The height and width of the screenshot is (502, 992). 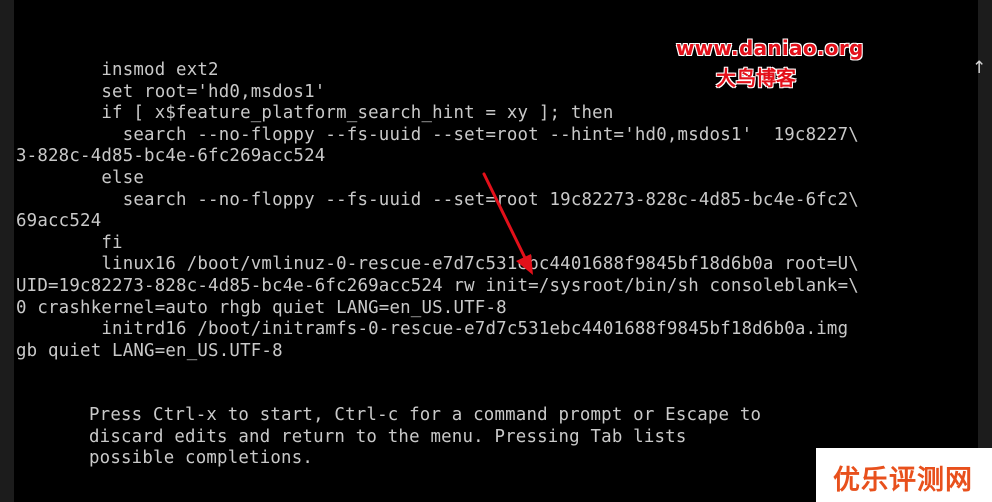 I want to click on watermark-badge-text: 优乐评测网, so click(x=903, y=480).